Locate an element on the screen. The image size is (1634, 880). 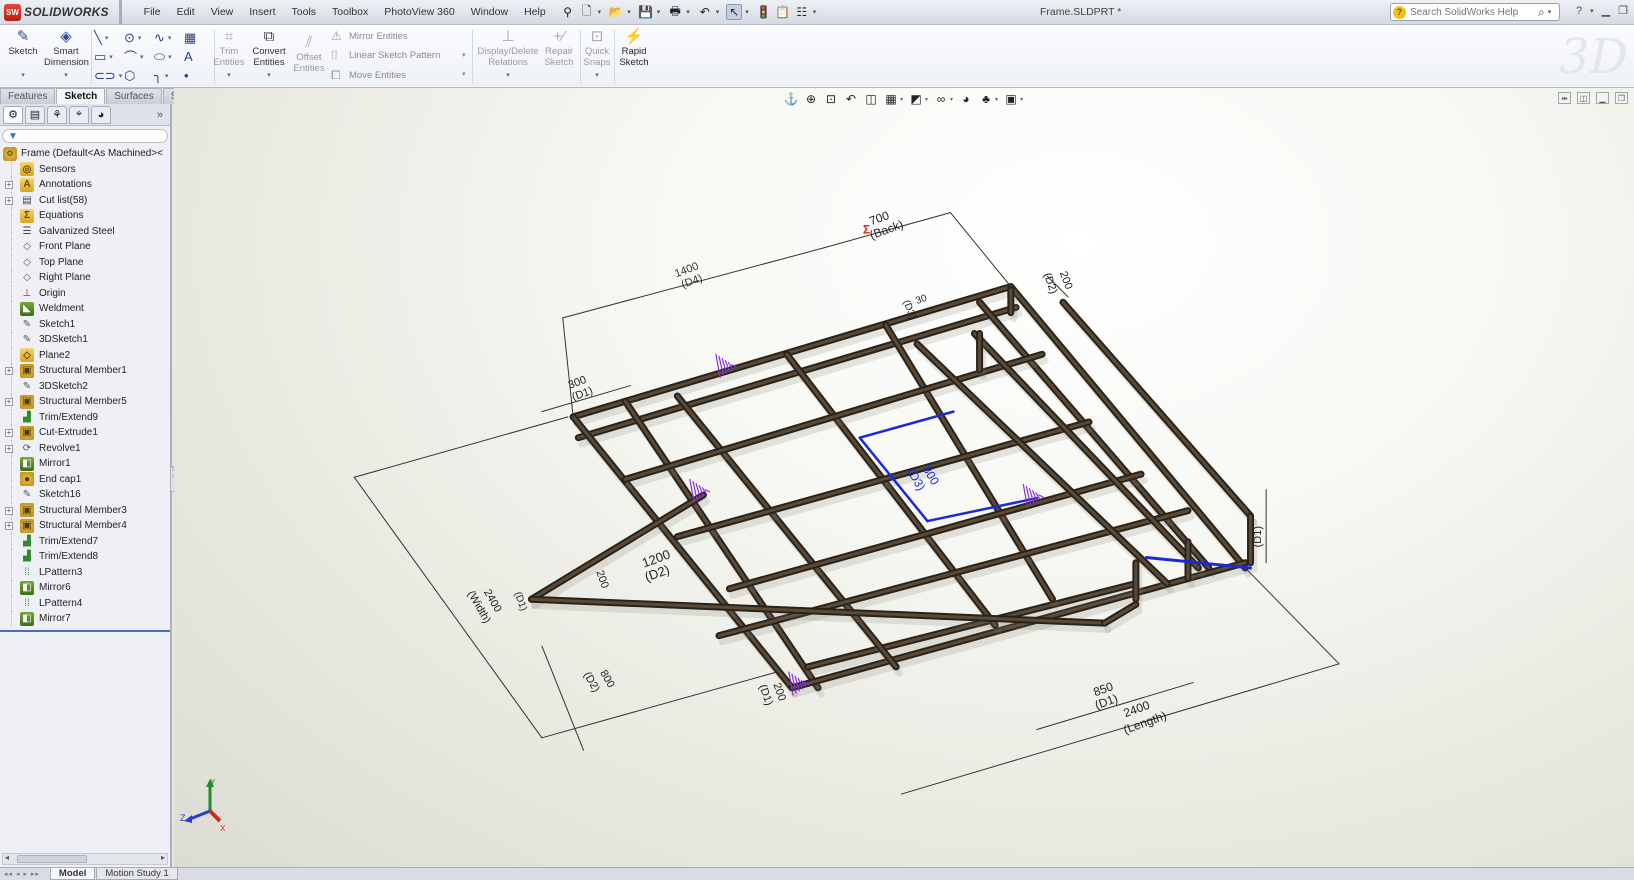
select-pointer-icon: ↖ is located at coordinates (734, 12).